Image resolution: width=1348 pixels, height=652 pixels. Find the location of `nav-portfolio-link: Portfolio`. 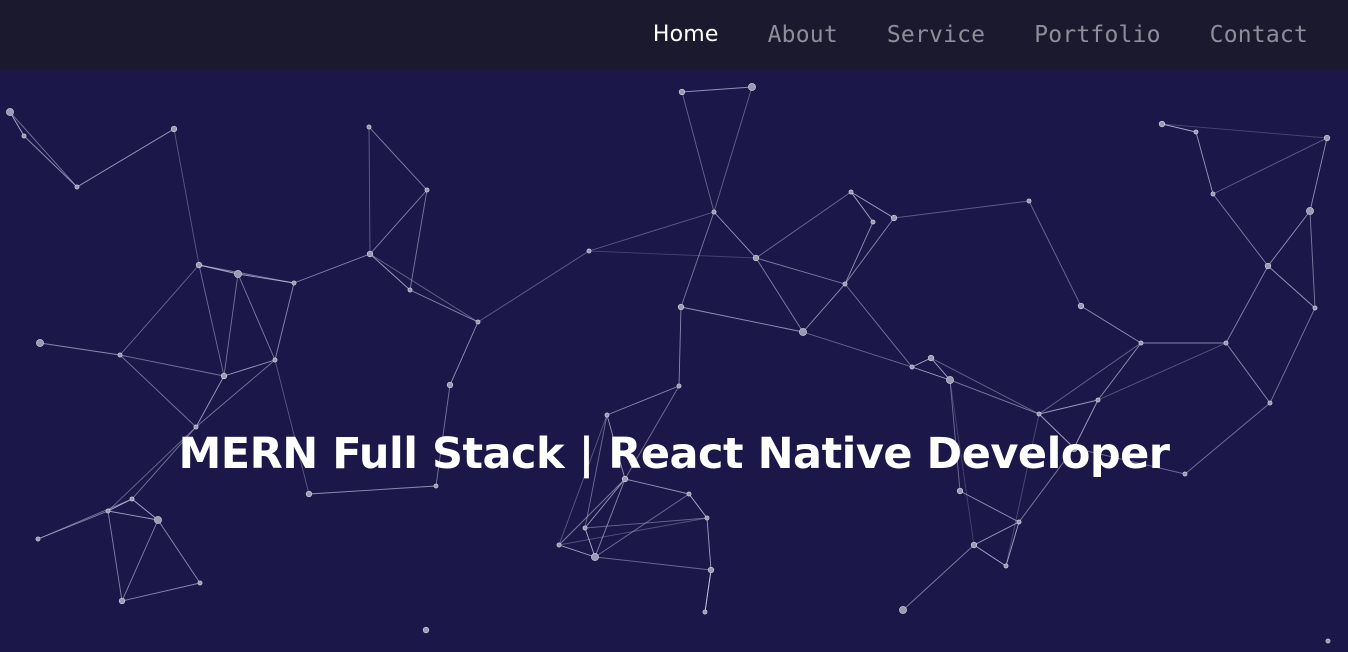

nav-portfolio-link: Portfolio is located at coordinates (1097, 35).